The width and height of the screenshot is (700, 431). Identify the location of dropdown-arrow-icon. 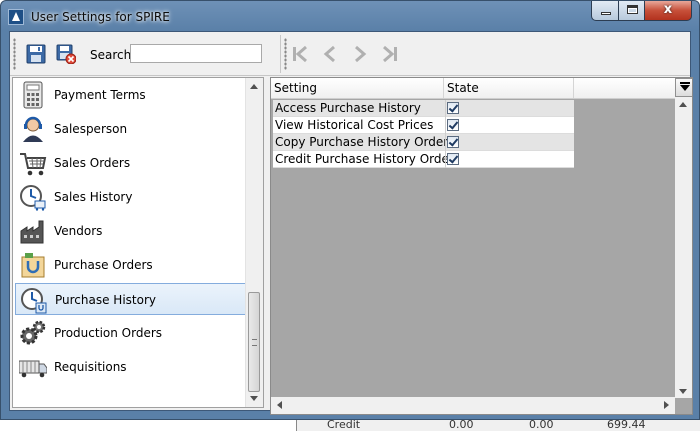
(685, 88).